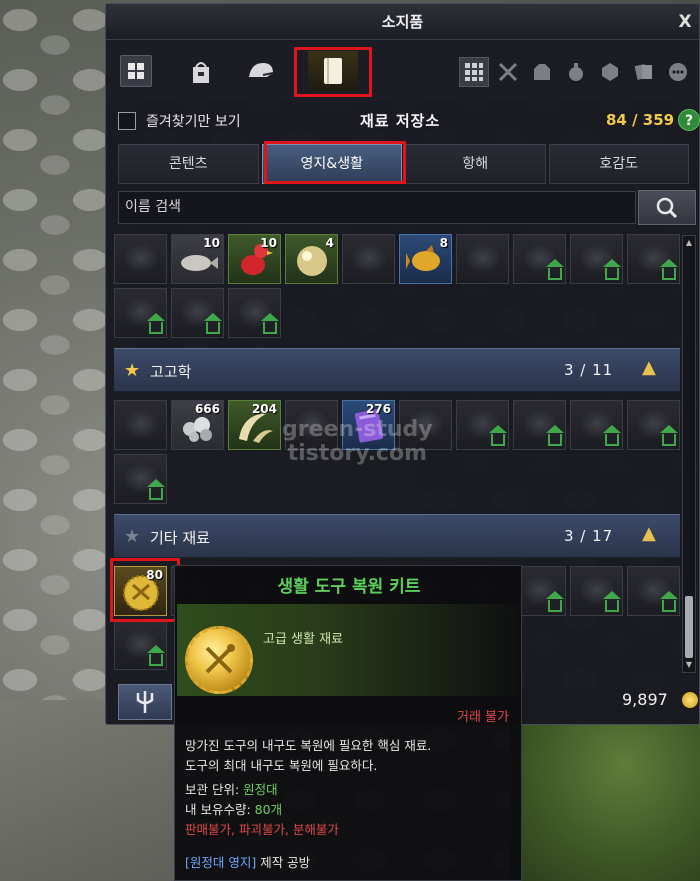 The image size is (700, 881). I want to click on tooltip-desc-line: 망가진 도구의 내구도 복원에 필요한 핵심 재료., so click(308, 745).